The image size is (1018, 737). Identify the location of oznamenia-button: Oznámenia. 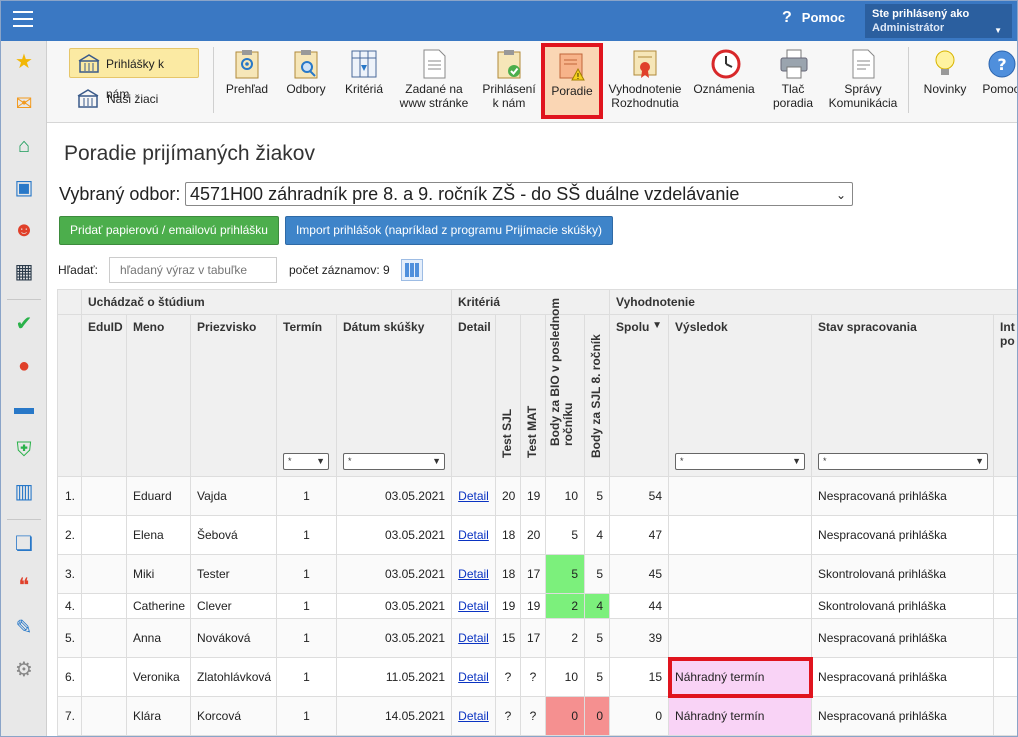
(724, 83).